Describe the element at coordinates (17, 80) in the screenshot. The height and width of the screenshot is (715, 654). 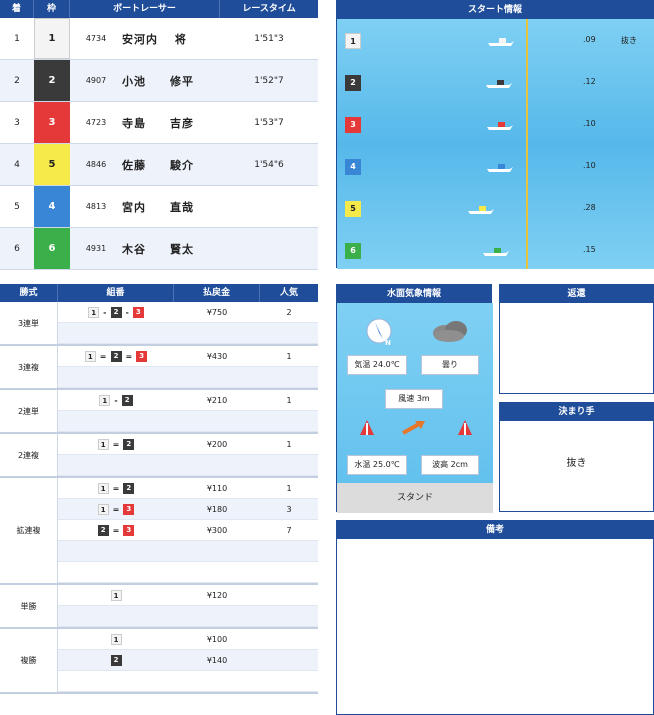
I see `result-rank: 2` at that location.